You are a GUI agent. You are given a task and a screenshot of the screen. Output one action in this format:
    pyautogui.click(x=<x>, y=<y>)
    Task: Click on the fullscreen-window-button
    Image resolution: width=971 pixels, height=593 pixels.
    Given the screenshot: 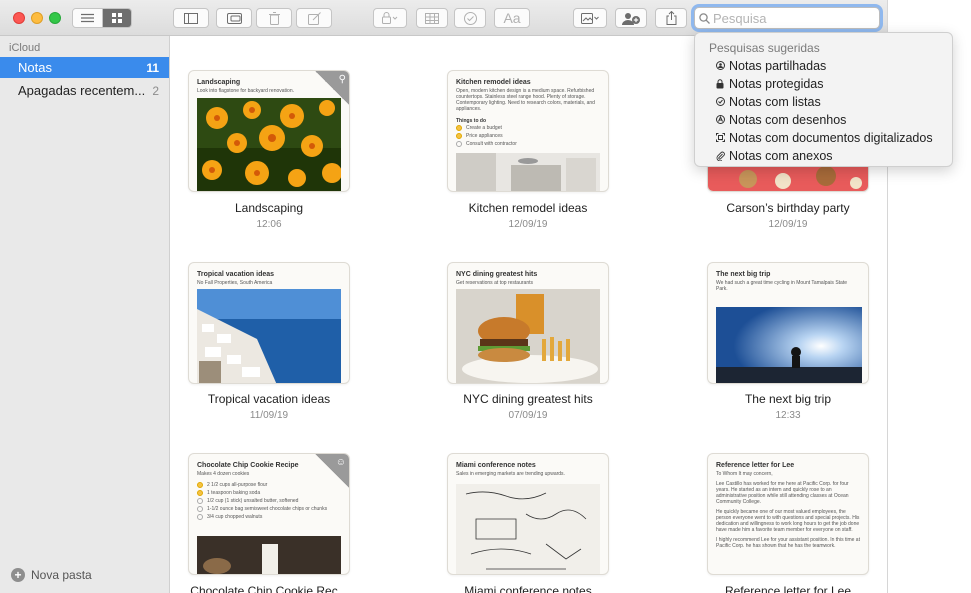 What is the action you would take?
    pyautogui.click(x=55, y=18)
    